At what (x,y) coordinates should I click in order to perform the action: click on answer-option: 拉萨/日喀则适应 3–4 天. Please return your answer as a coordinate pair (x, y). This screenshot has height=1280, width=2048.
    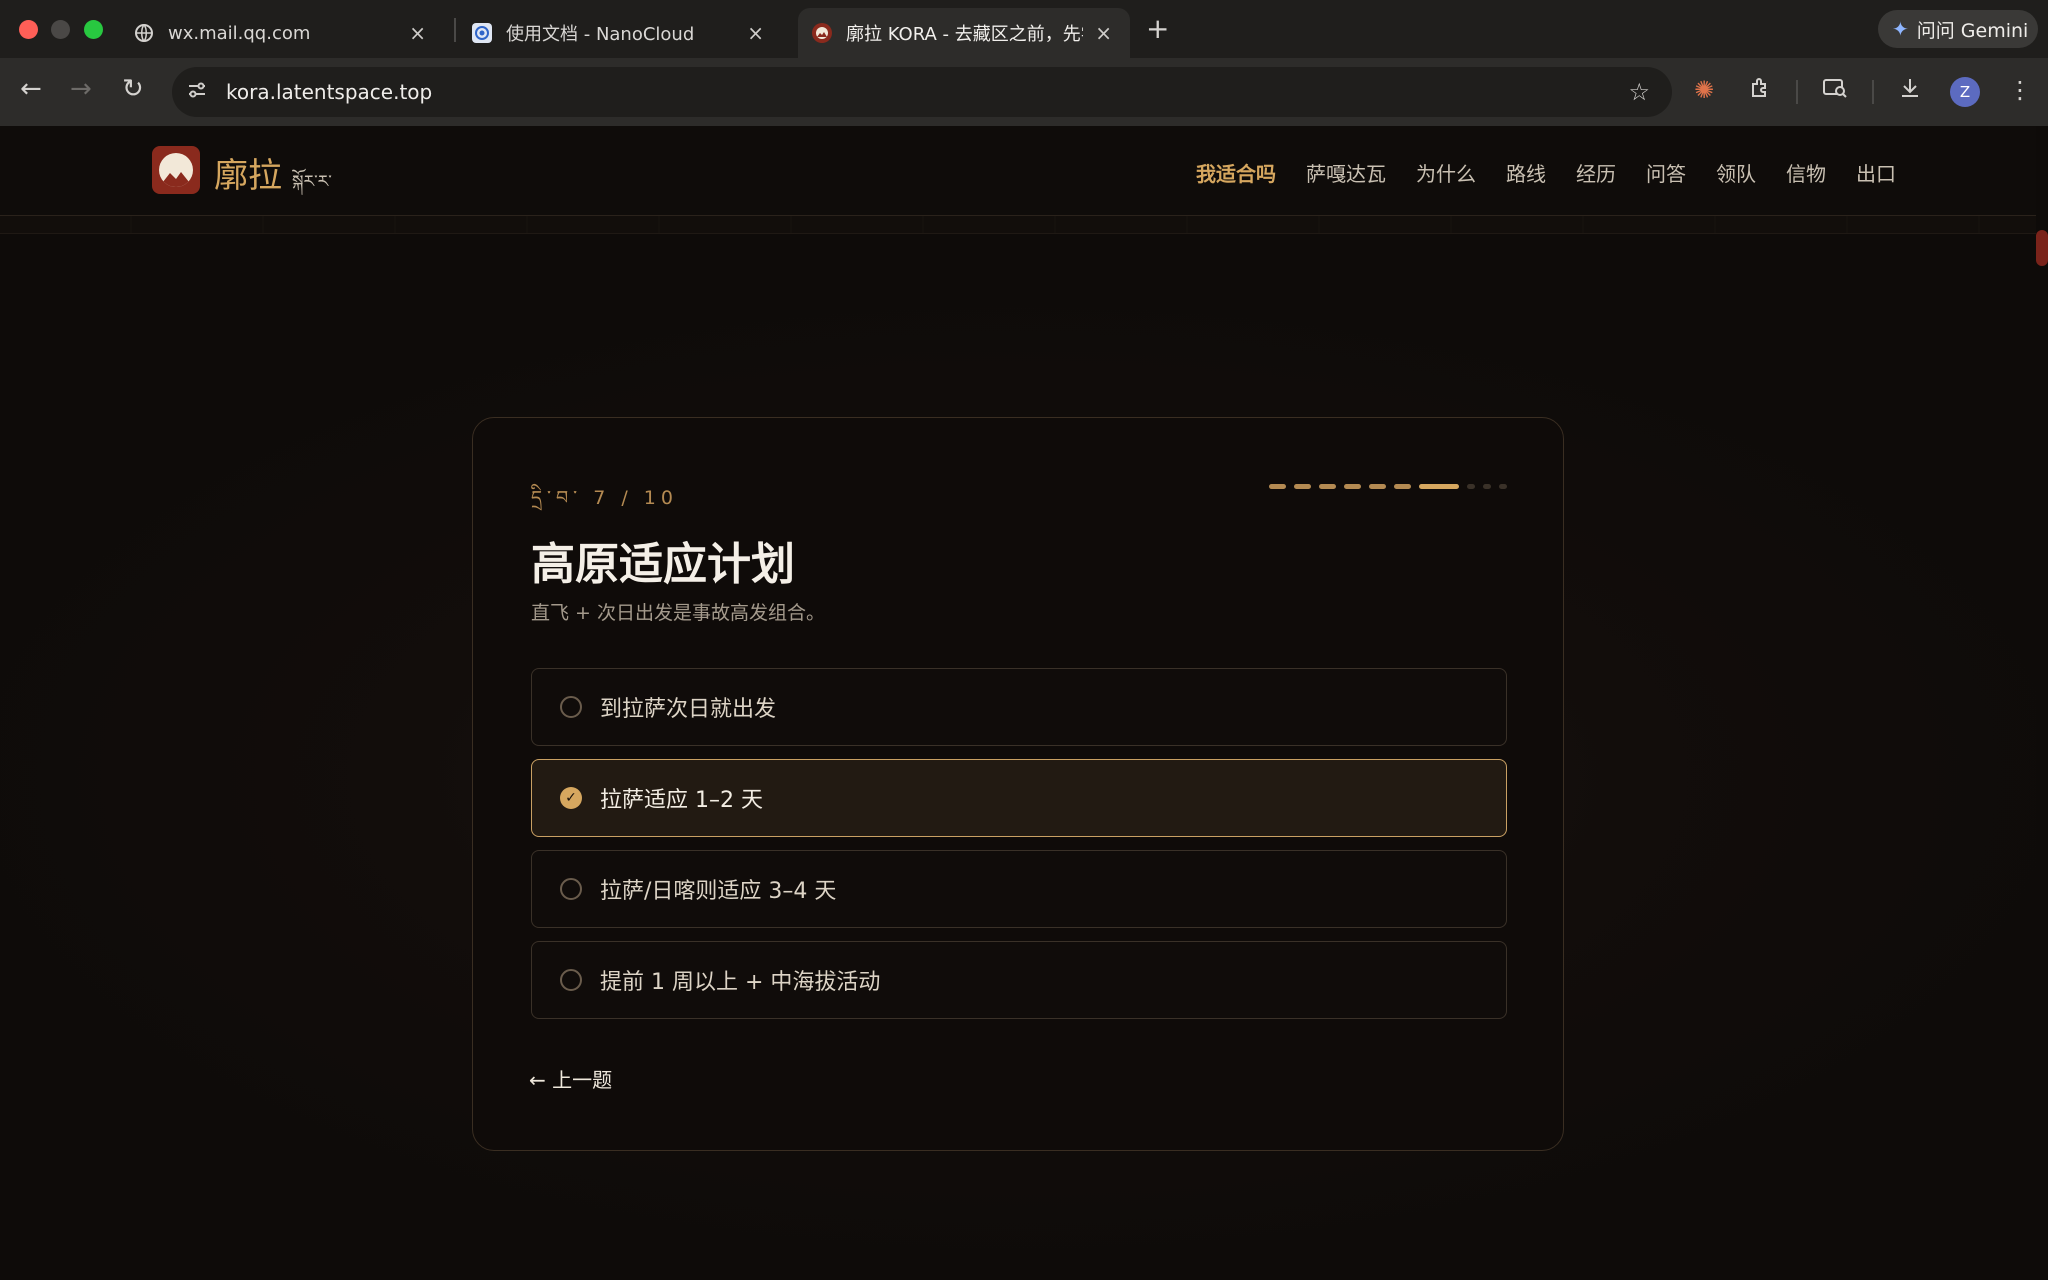
    Looking at the image, I should click on (1019, 889).